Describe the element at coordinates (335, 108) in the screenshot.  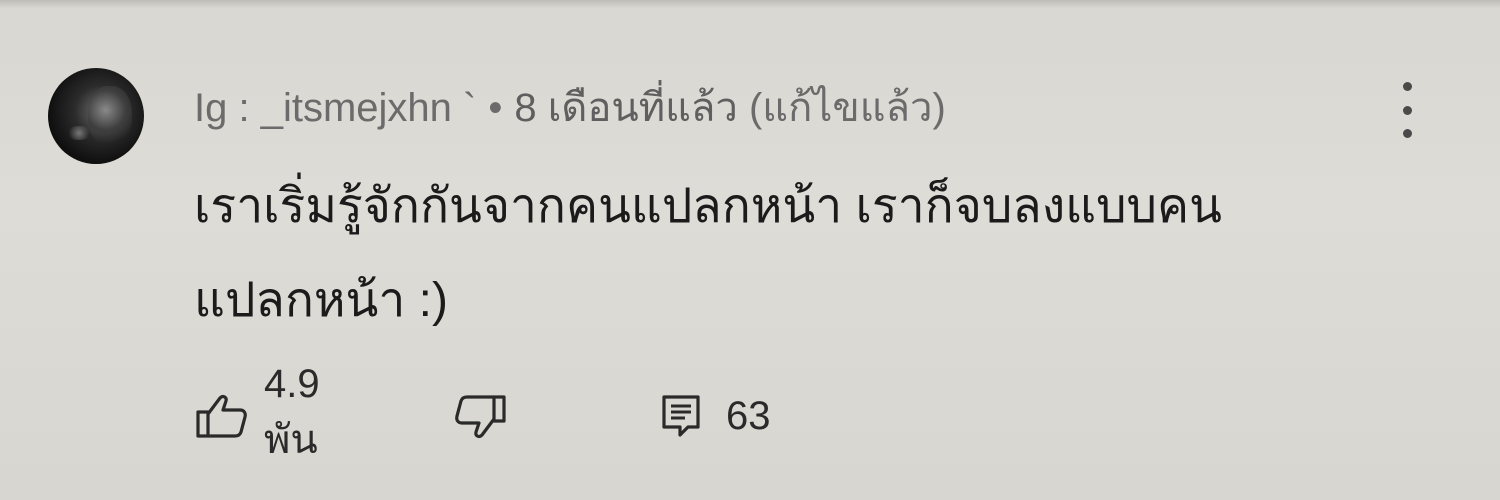
I see `author-name: Ig : _itsmejxhn `` at that location.